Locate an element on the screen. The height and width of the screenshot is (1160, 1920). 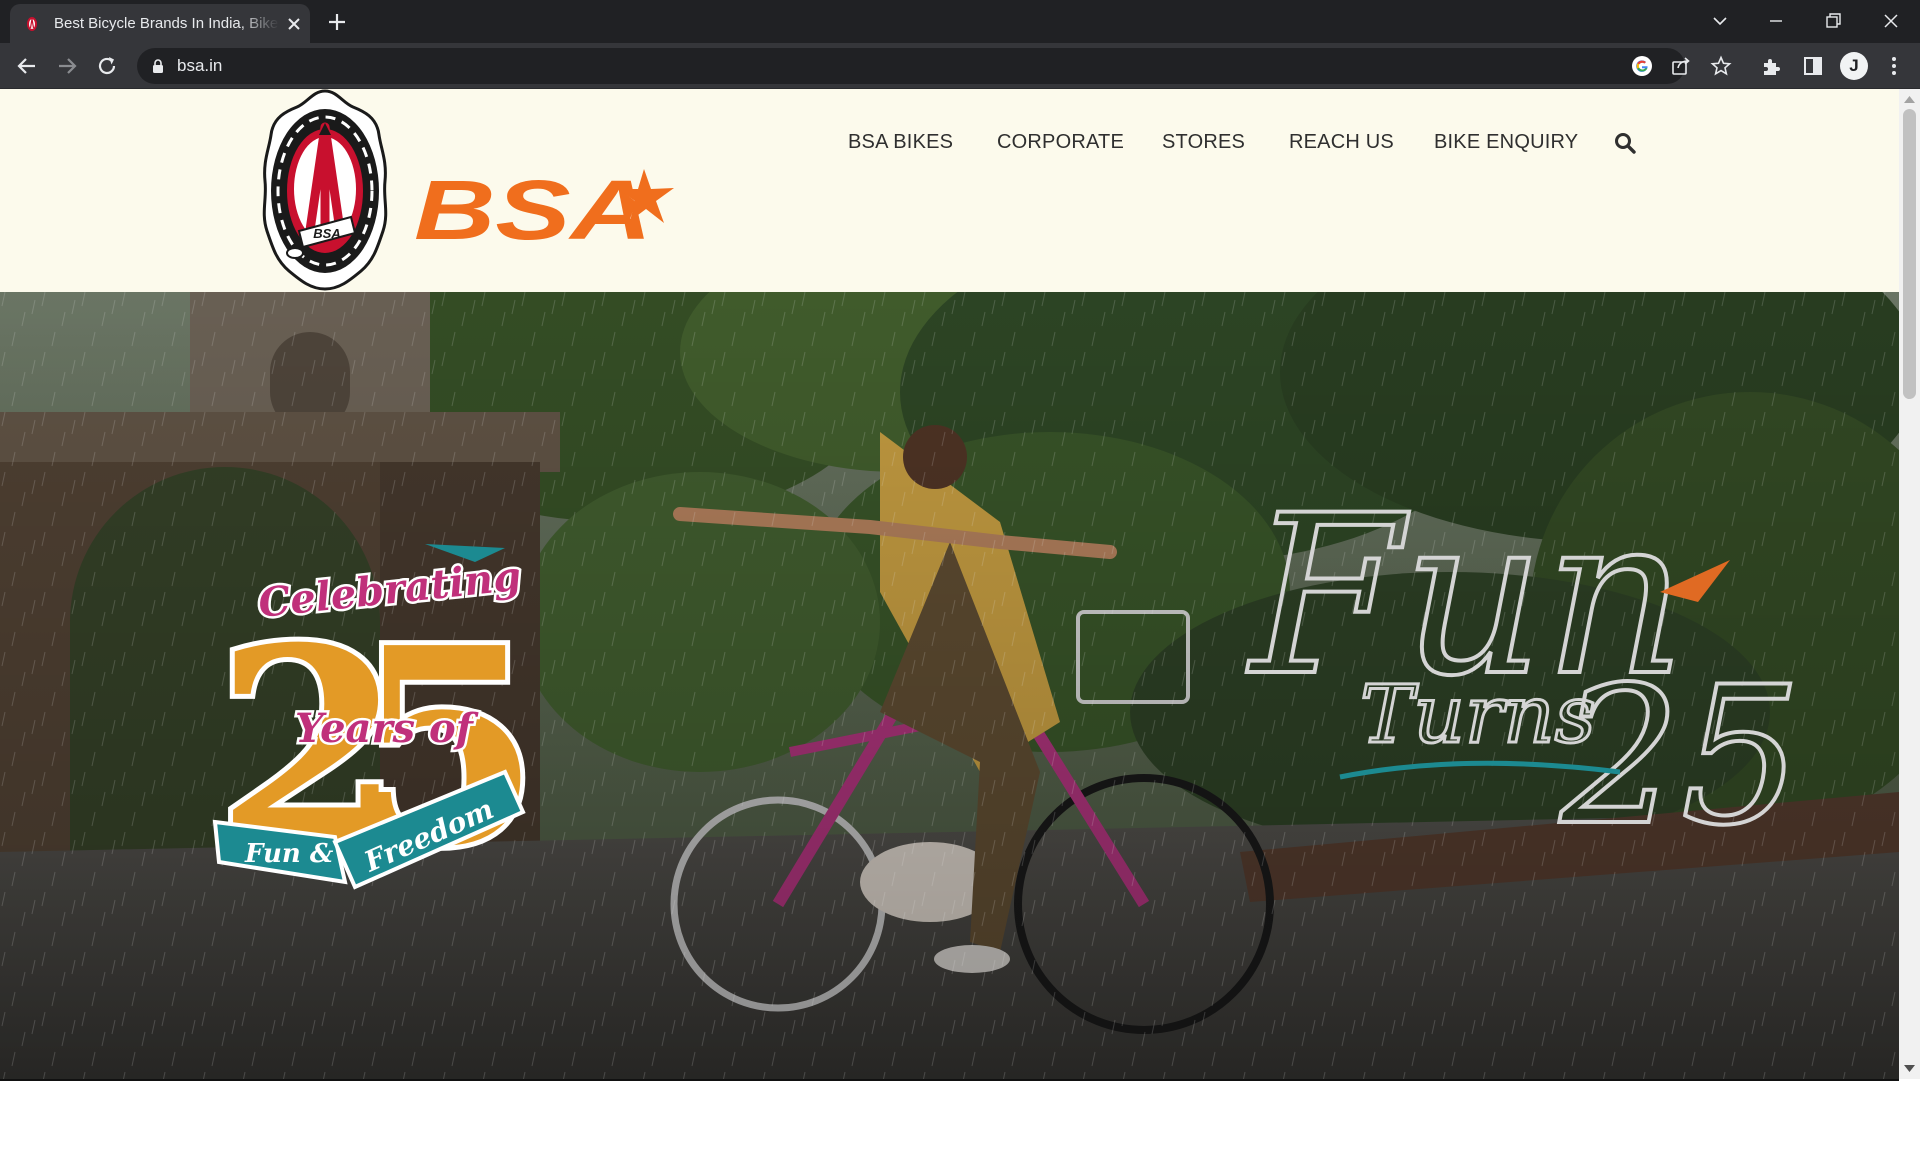
window-close-icon is located at coordinates (1891, 21).